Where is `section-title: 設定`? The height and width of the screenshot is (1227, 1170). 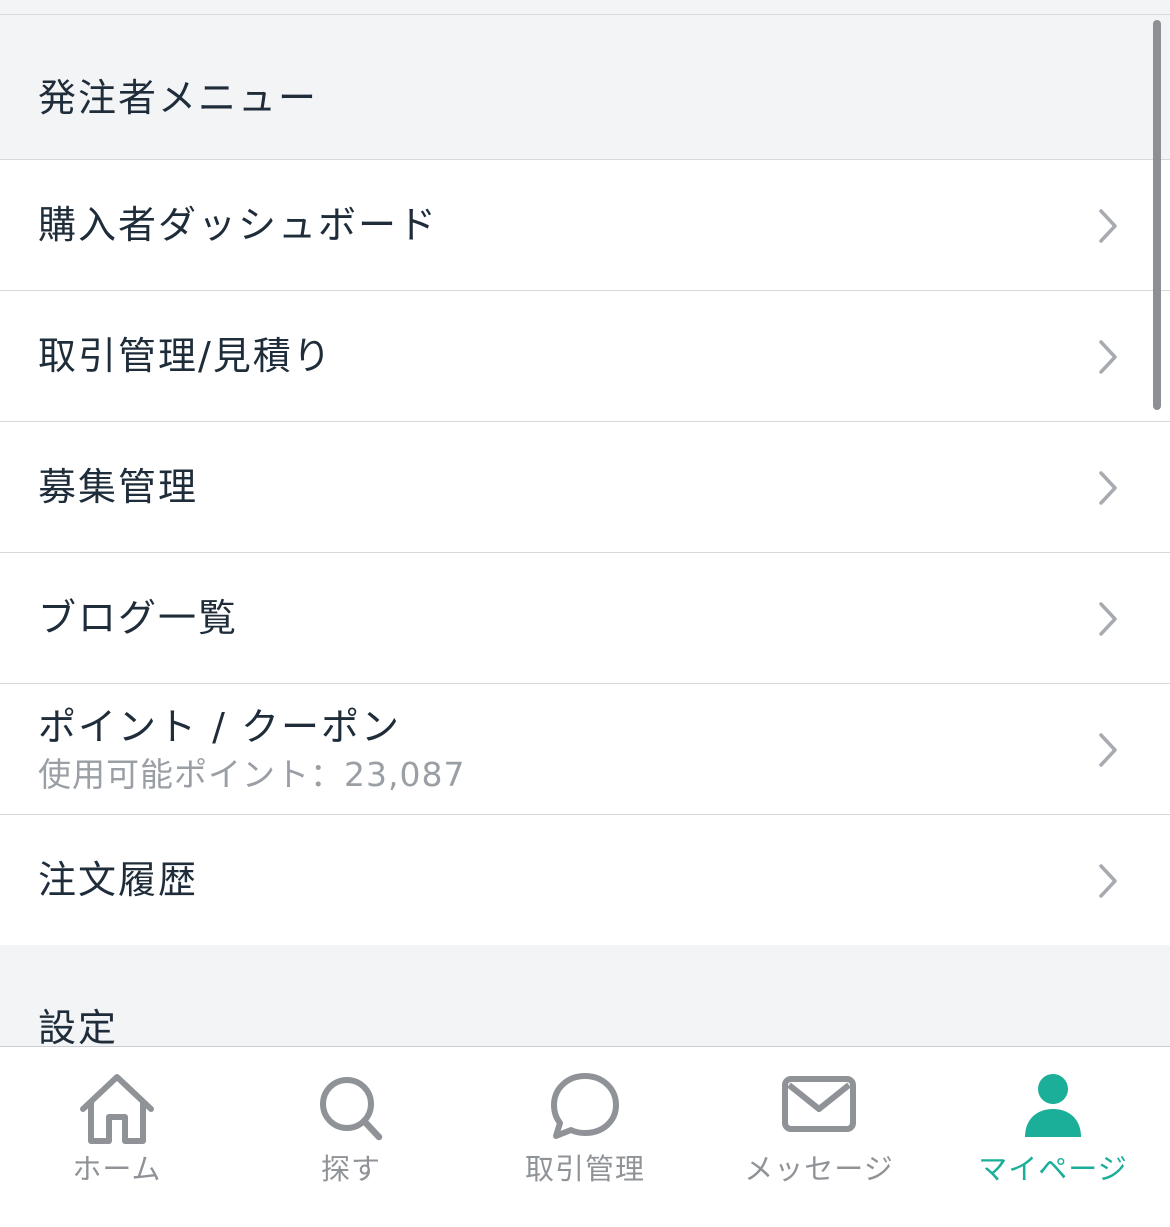 section-title: 設定 is located at coordinates (78, 1026).